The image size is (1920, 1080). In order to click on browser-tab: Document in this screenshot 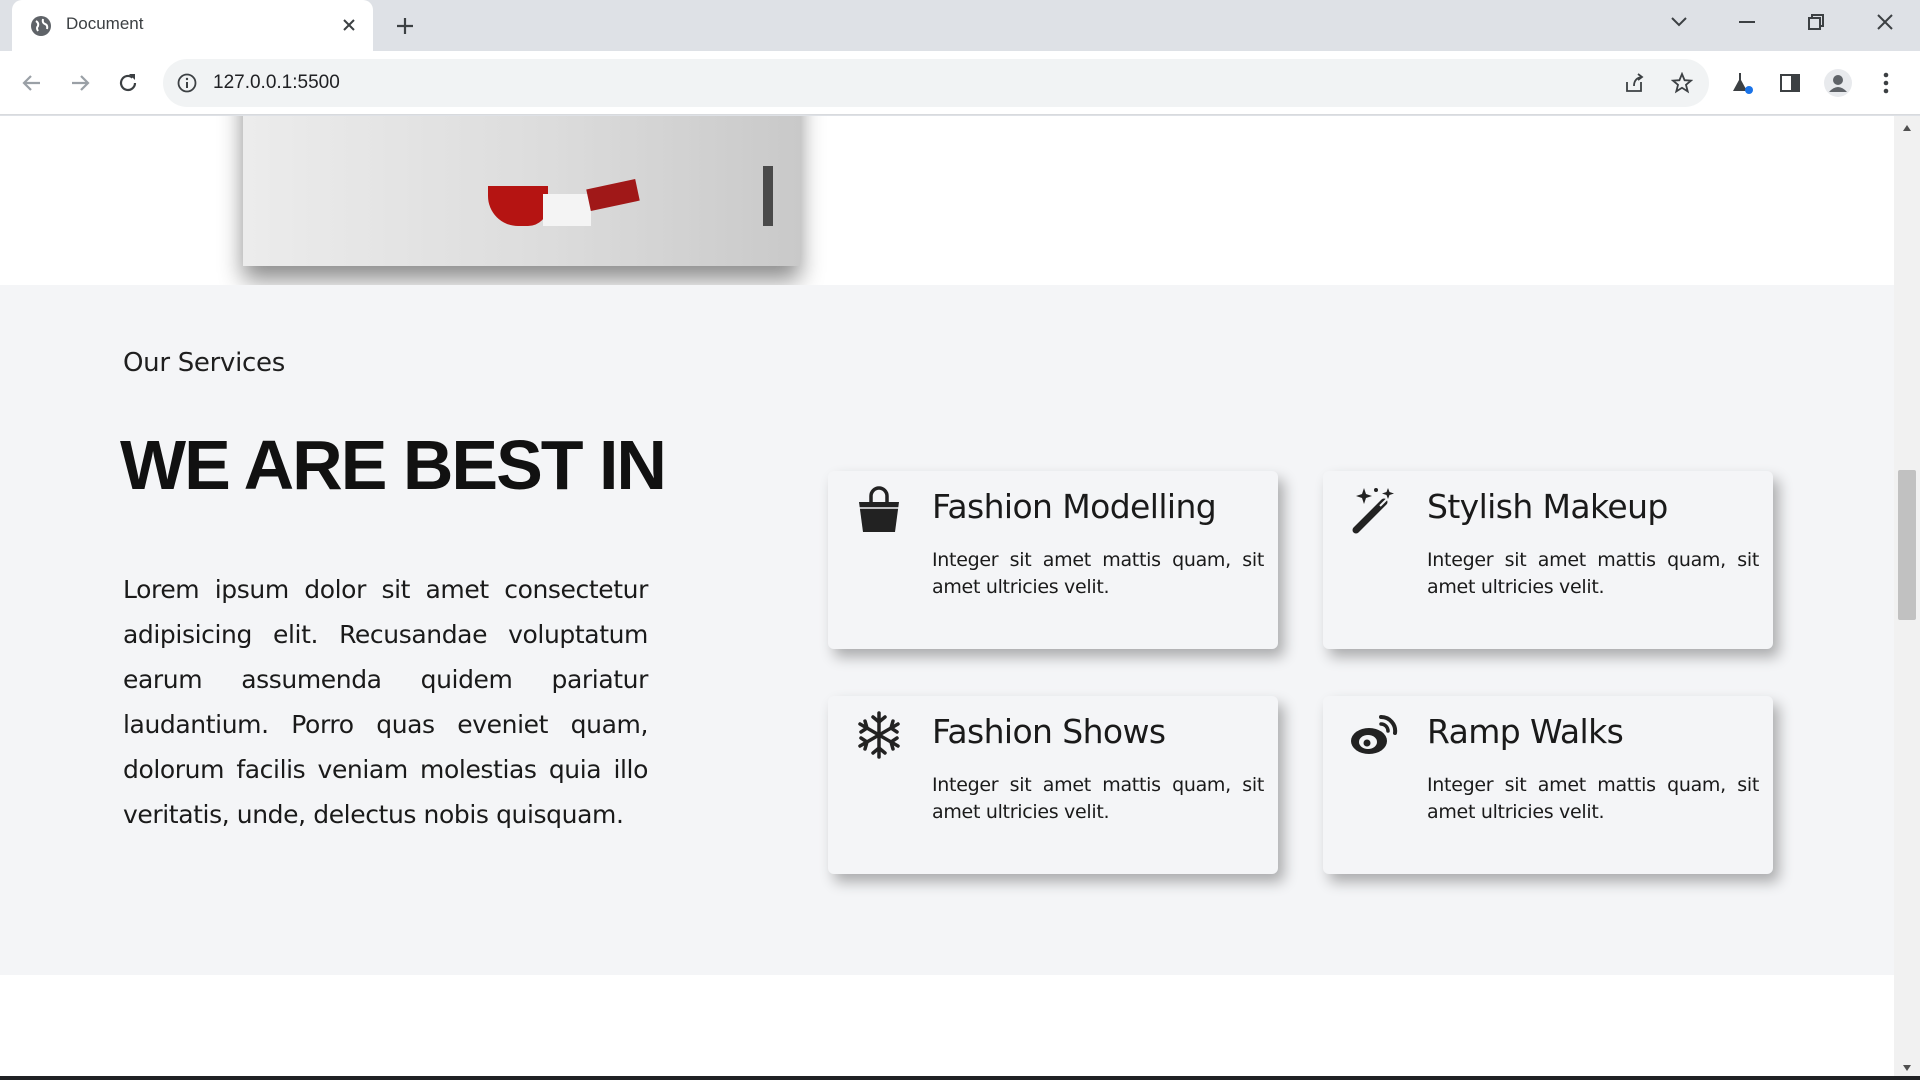, I will do `click(192, 25)`.